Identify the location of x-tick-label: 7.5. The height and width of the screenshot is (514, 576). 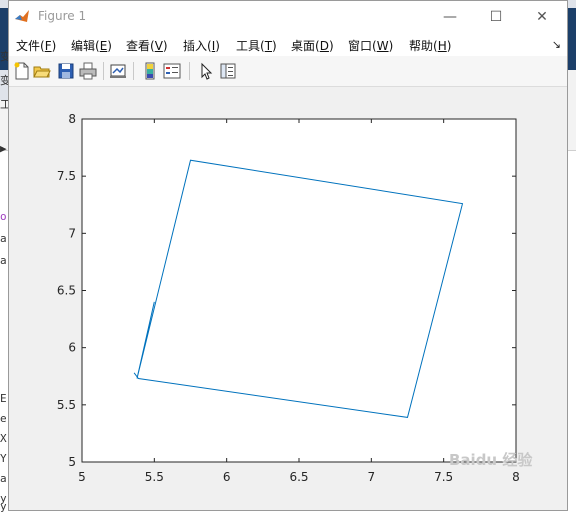
(443, 477).